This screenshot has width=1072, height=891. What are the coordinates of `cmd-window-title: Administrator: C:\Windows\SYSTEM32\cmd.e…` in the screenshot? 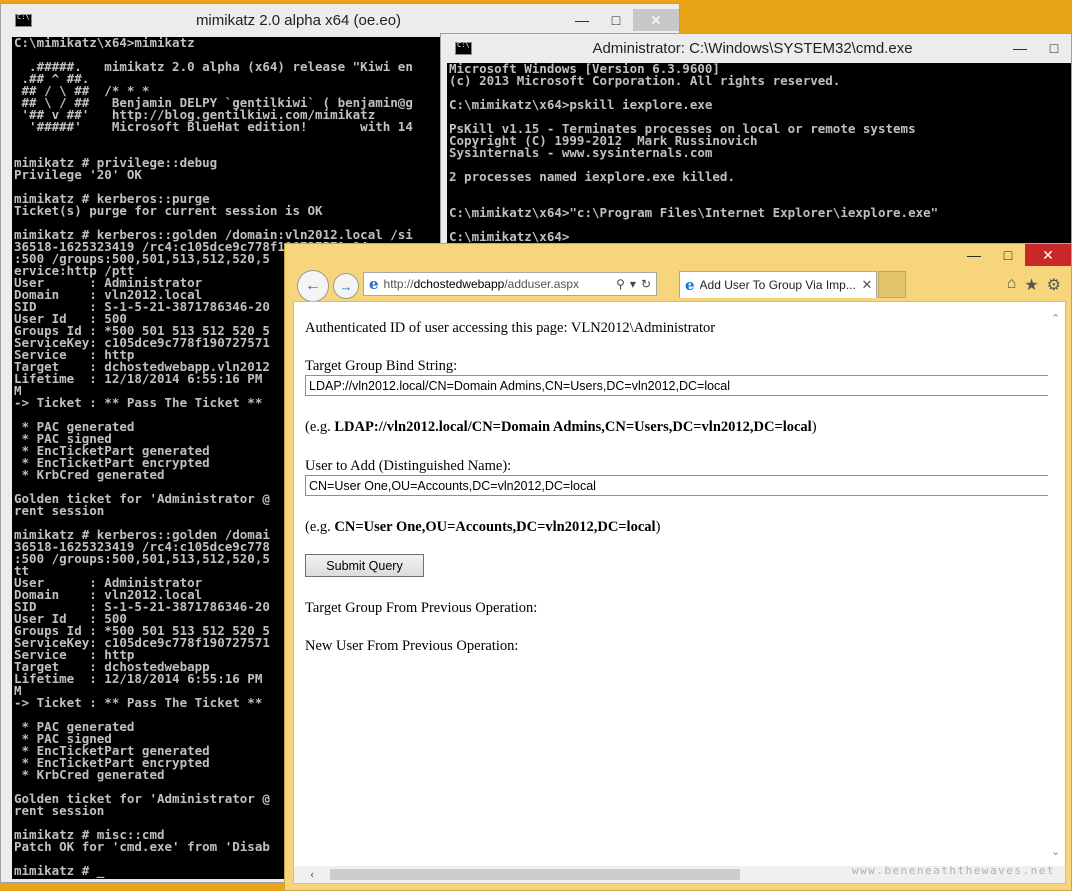 It's located at (752, 48).